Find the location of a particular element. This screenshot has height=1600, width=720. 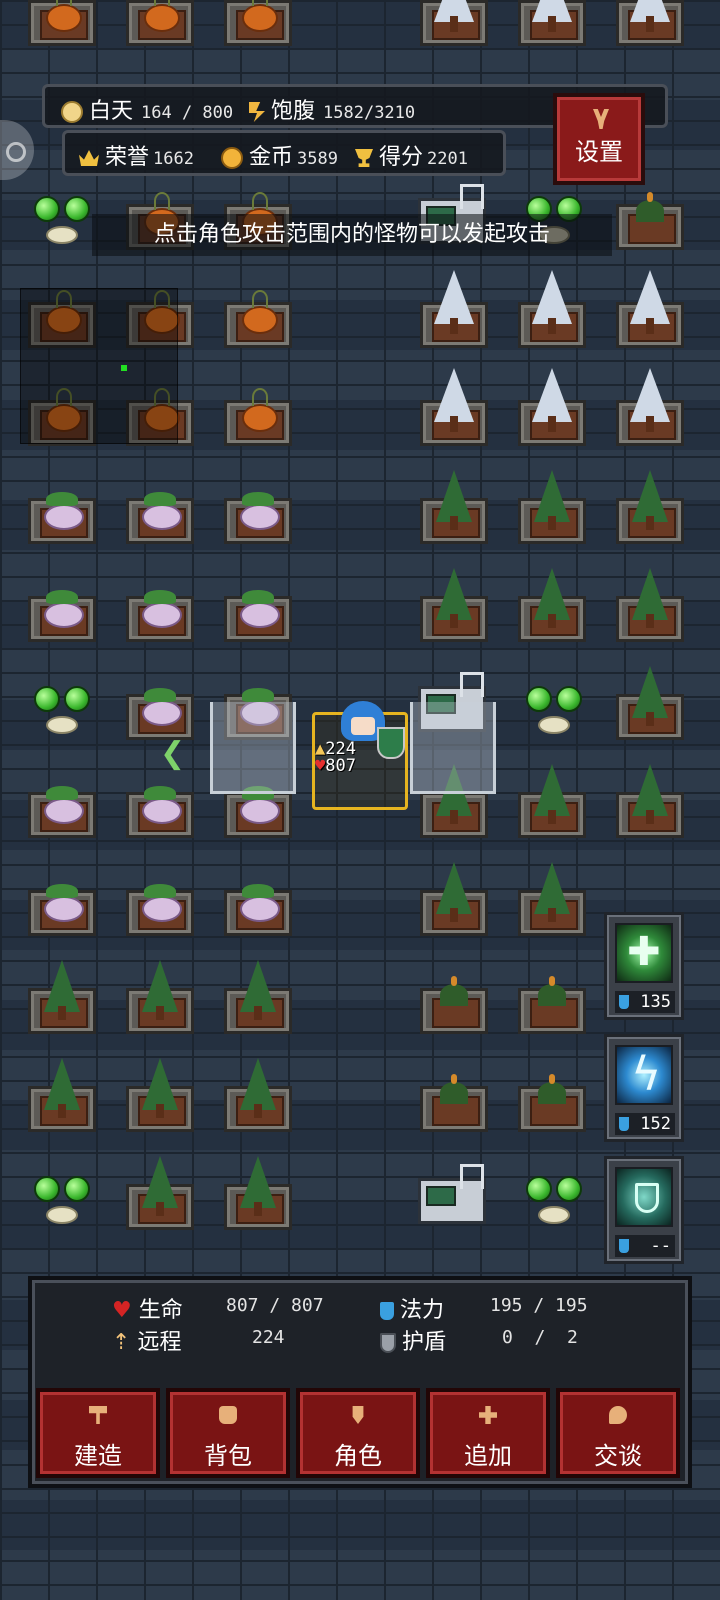

day-value: 164 / 800 is located at coordinates (187, 113).